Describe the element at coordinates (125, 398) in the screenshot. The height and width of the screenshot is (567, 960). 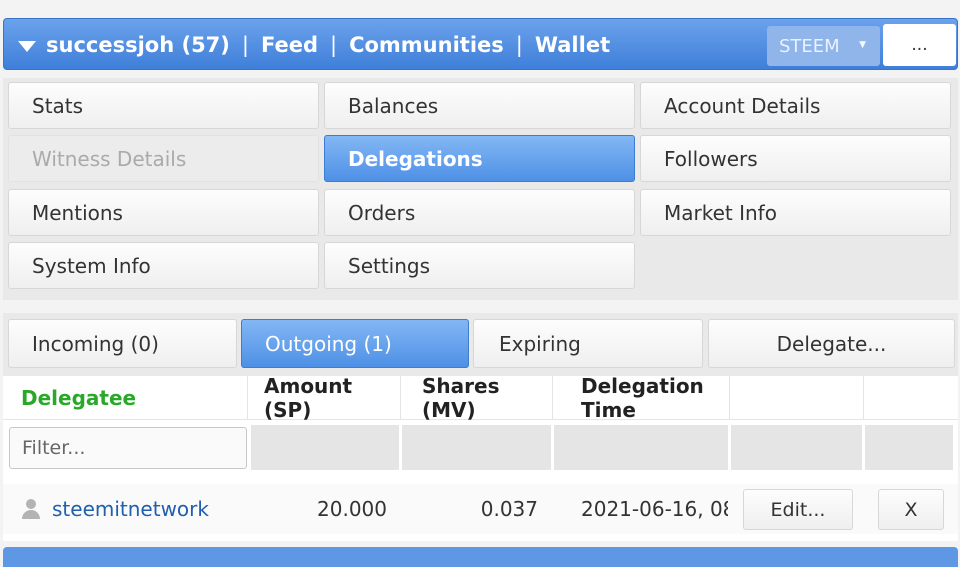
I see `column-header-delegatee: Delegatee` at that location.